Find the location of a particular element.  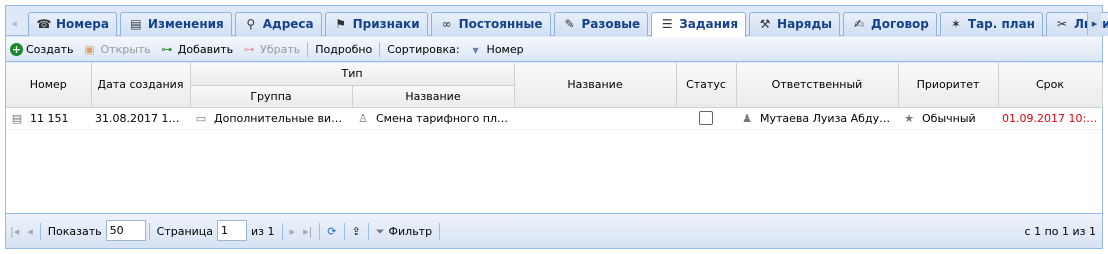

page-size-input is located at coordinates (125, 230).